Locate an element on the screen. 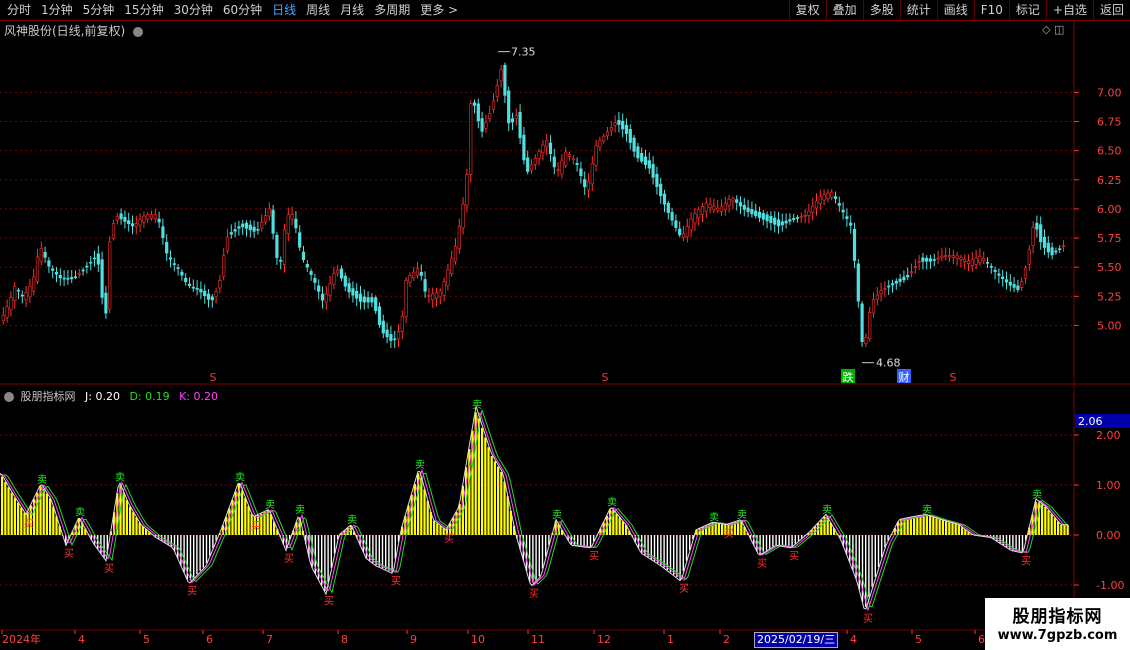 Image resolution: width=1130 pixels, height=650 pixels. event-marker: S is located at coordinates (213, 377).